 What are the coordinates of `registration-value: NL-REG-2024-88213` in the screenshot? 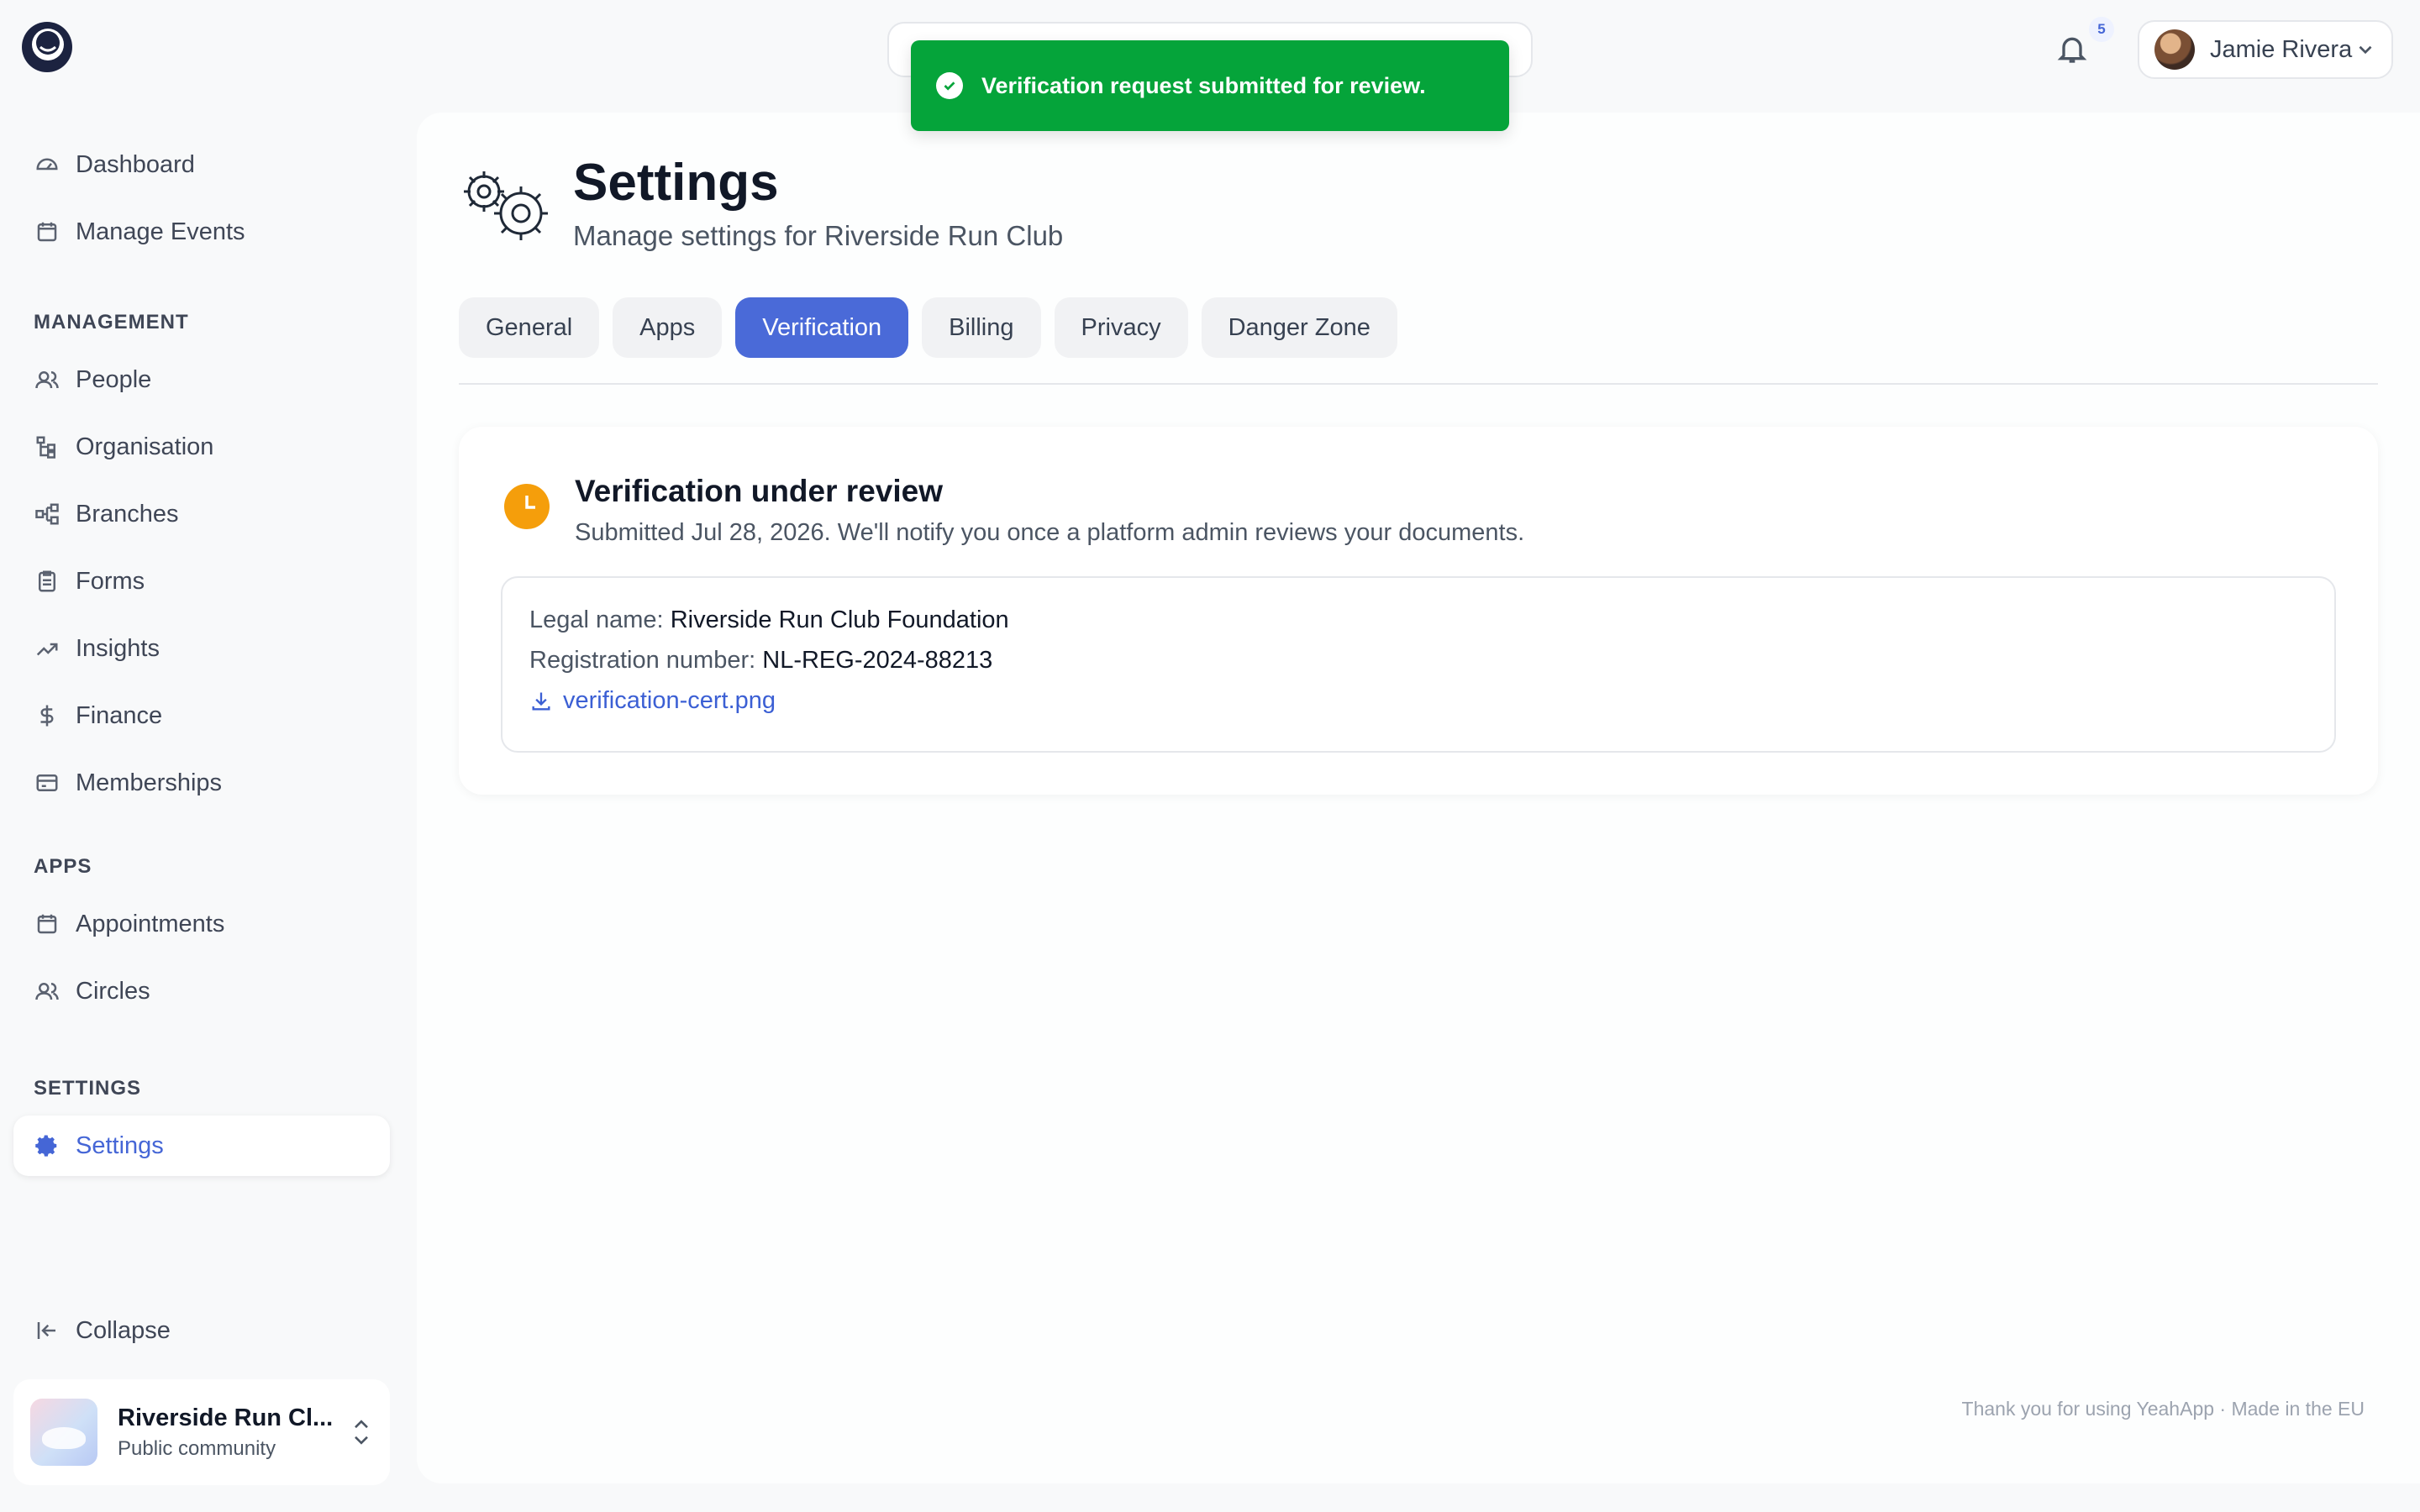 It's located at (877, 660).